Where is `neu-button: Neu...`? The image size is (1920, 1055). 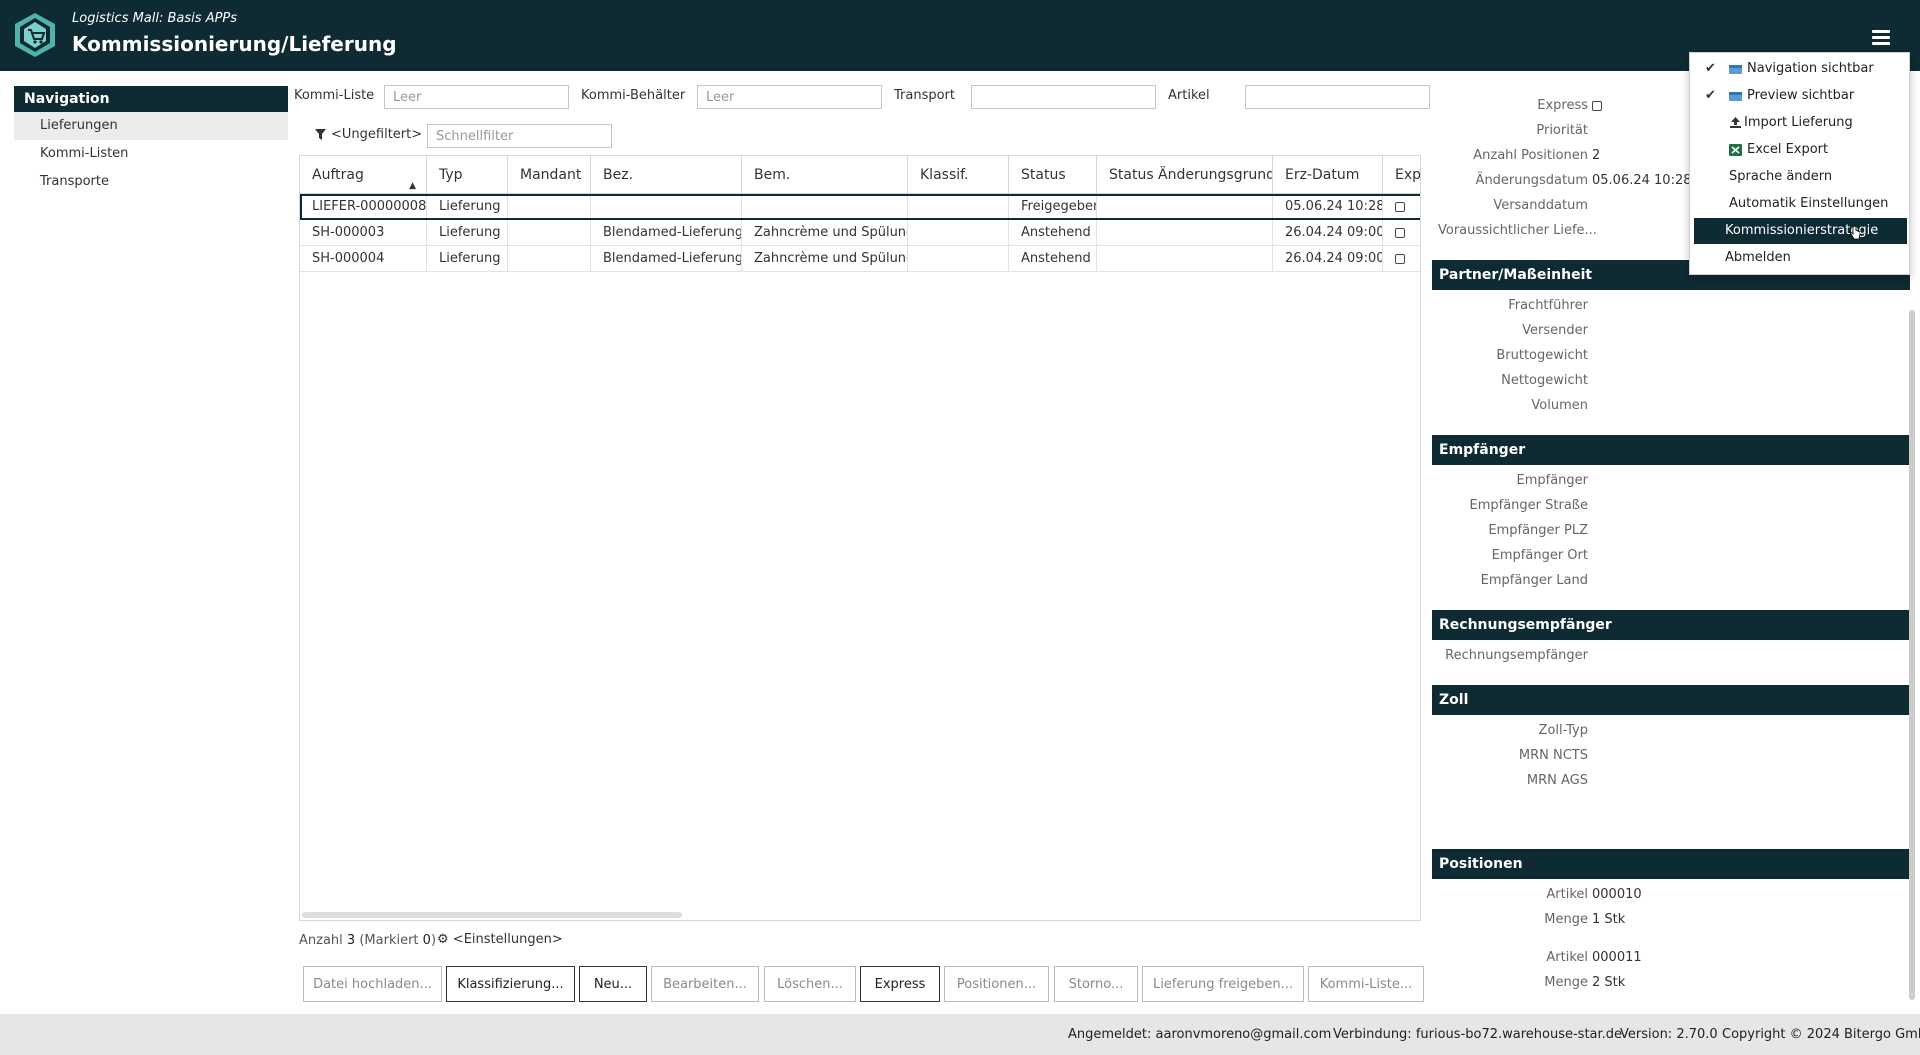 neu-button: Neu... is located at coordinates (613, 984).